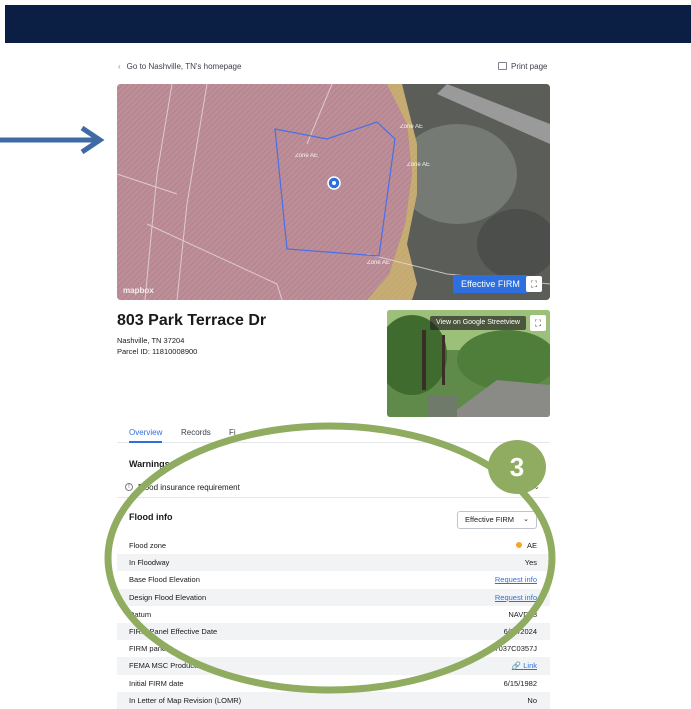  What do you see at coordinates (232, 432) in the screenshot?
I see `tab-files: Fi` at bounding box center [232, 432].